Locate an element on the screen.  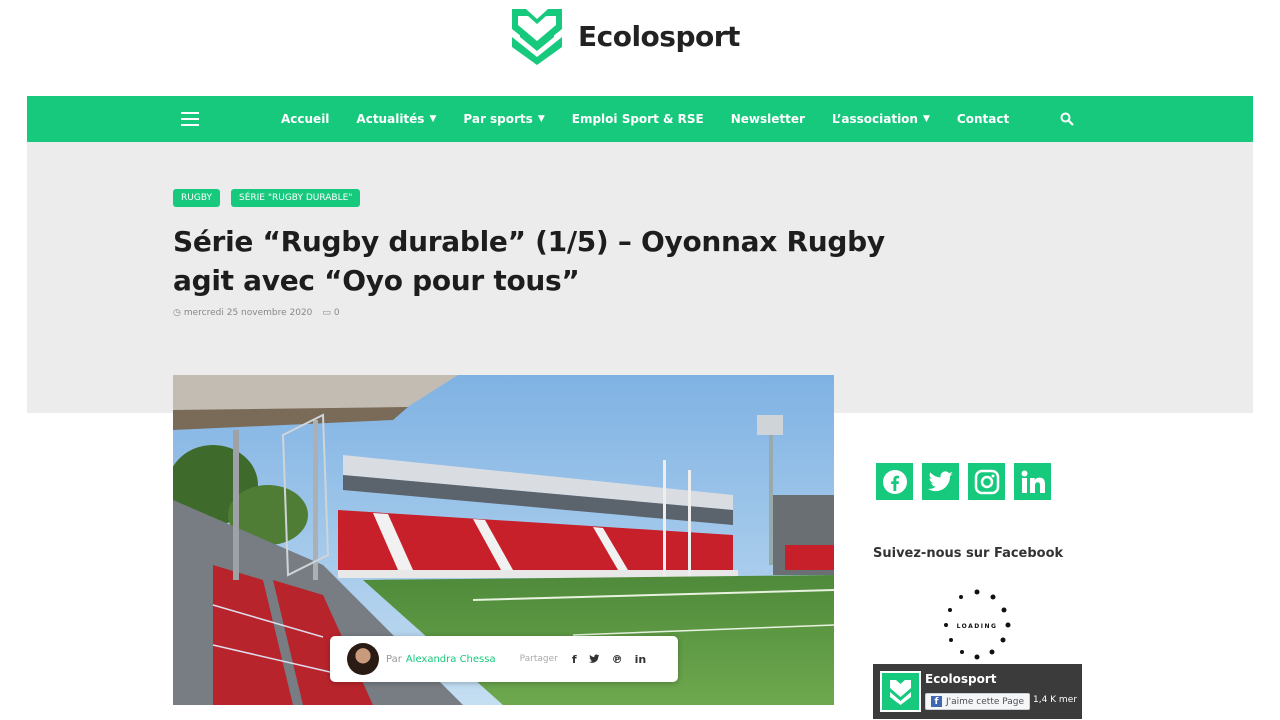
nav-item-newsletter: Newsletter is located at coordinates (768, 119).